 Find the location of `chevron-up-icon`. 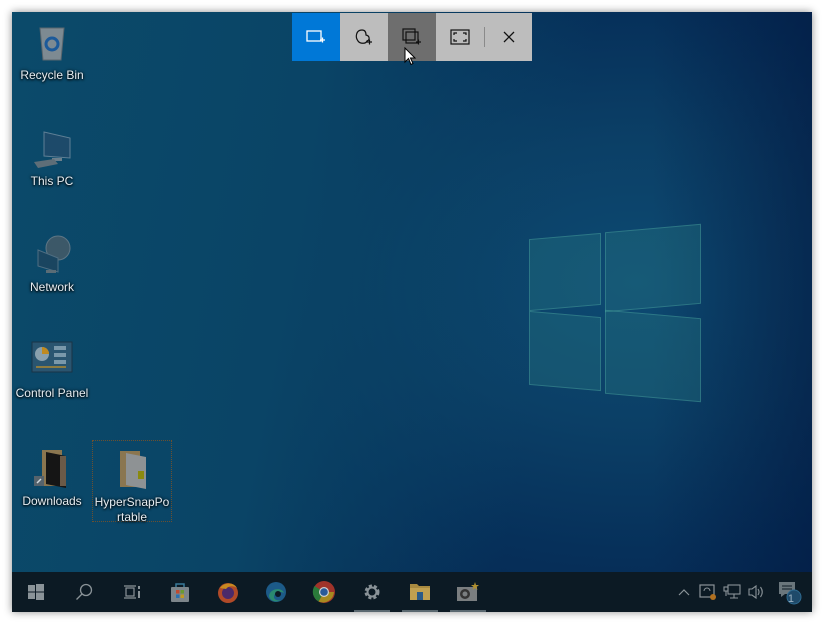

chevron-up-icon is located at coordinates (684, 592).